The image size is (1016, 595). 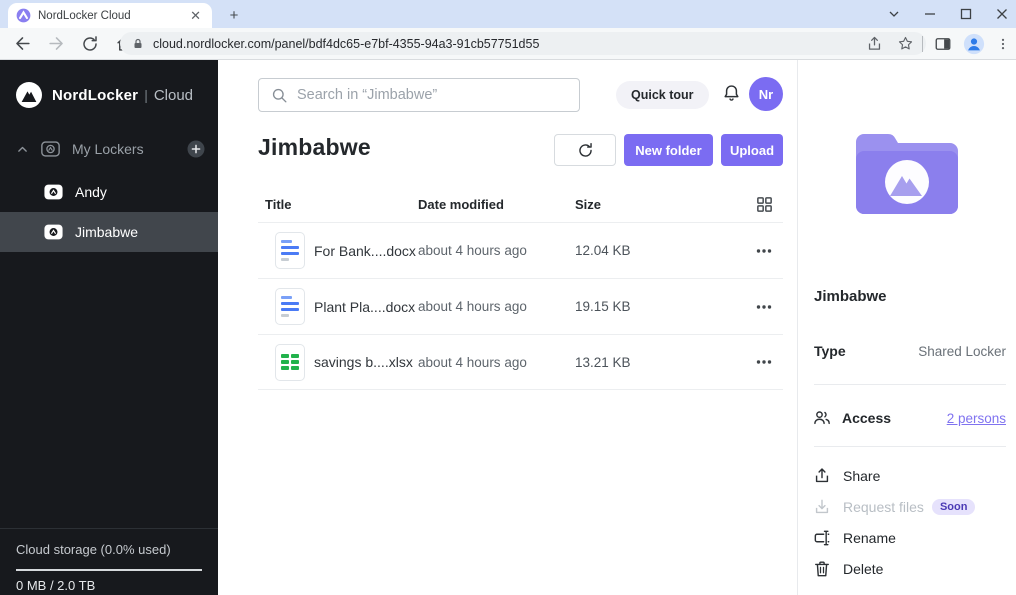 I want to click on details-type-row: Type Shared Locker, so click(x=910, y=351).